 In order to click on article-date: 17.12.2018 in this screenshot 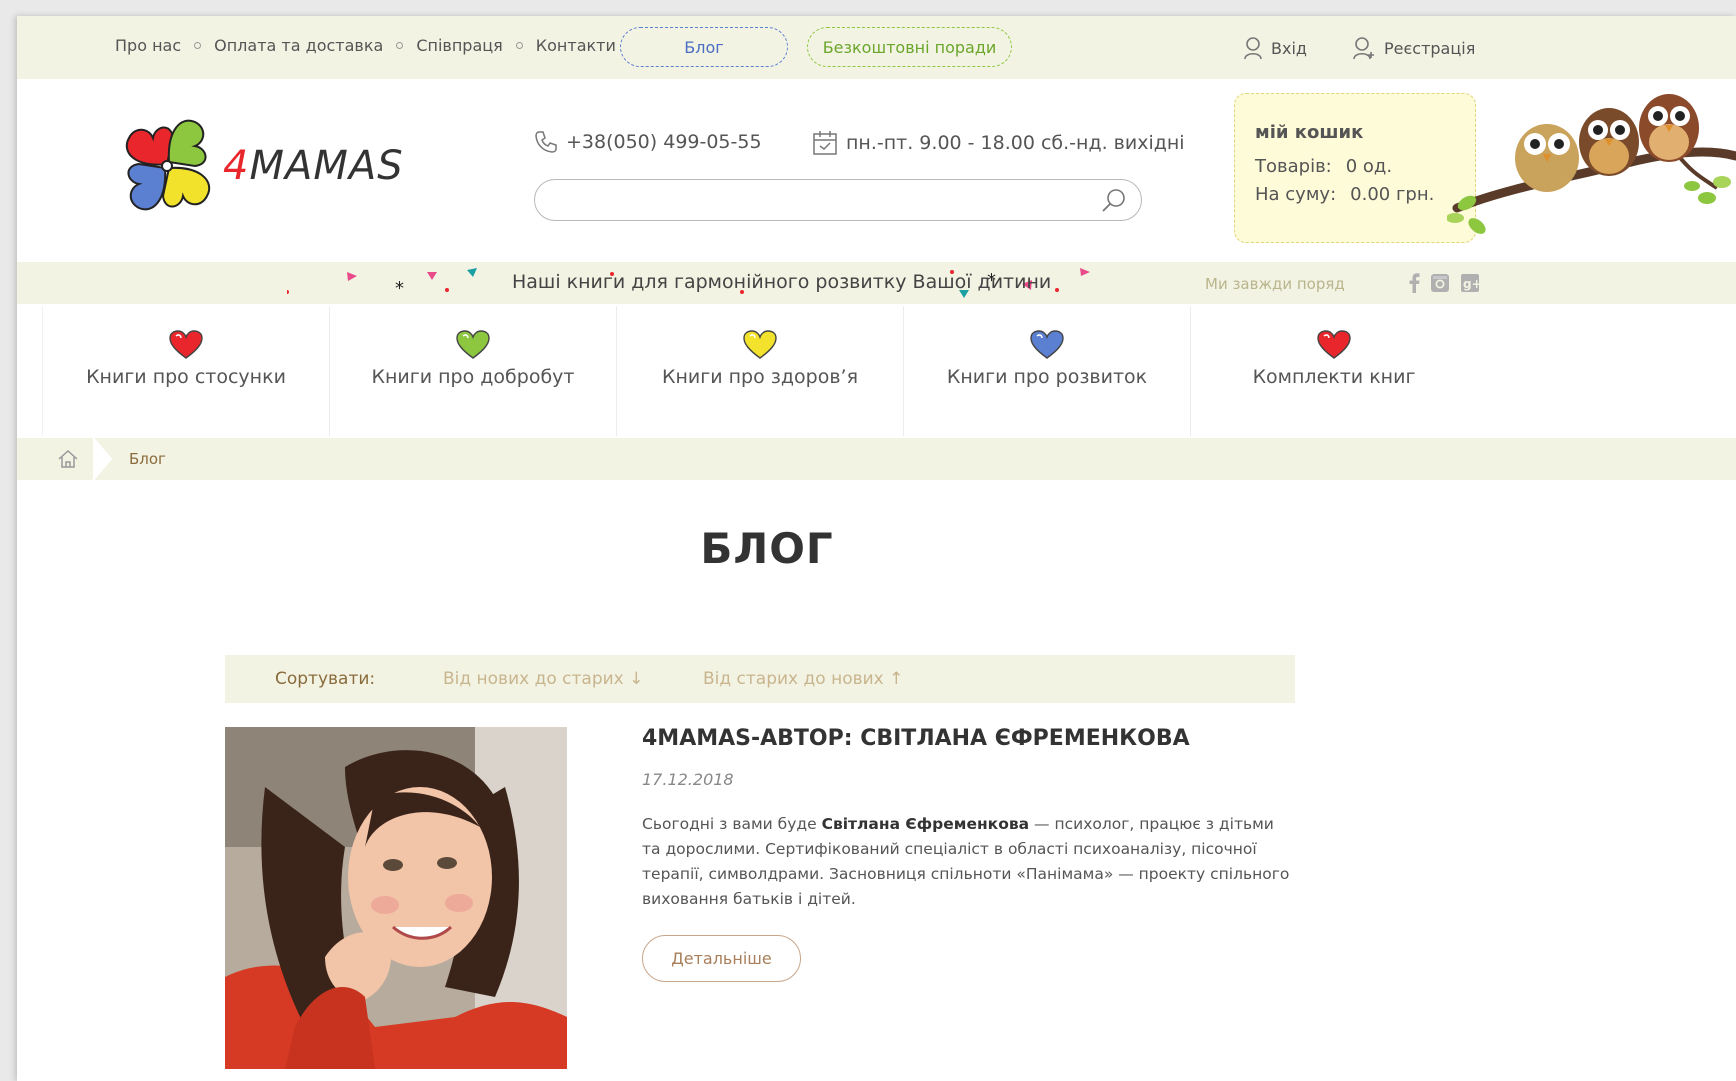, I will do `click(688, 779)`.